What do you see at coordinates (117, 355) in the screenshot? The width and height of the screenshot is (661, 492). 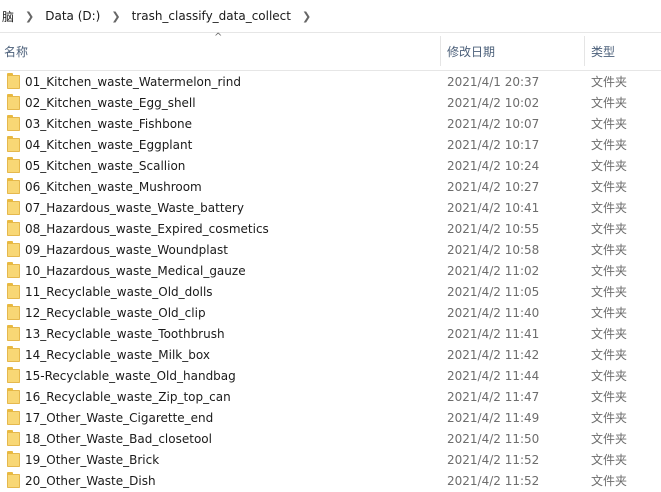 I see `list-item-name: 14_Recyclable_waste_Milk_box` at bounding box center [117, 355].